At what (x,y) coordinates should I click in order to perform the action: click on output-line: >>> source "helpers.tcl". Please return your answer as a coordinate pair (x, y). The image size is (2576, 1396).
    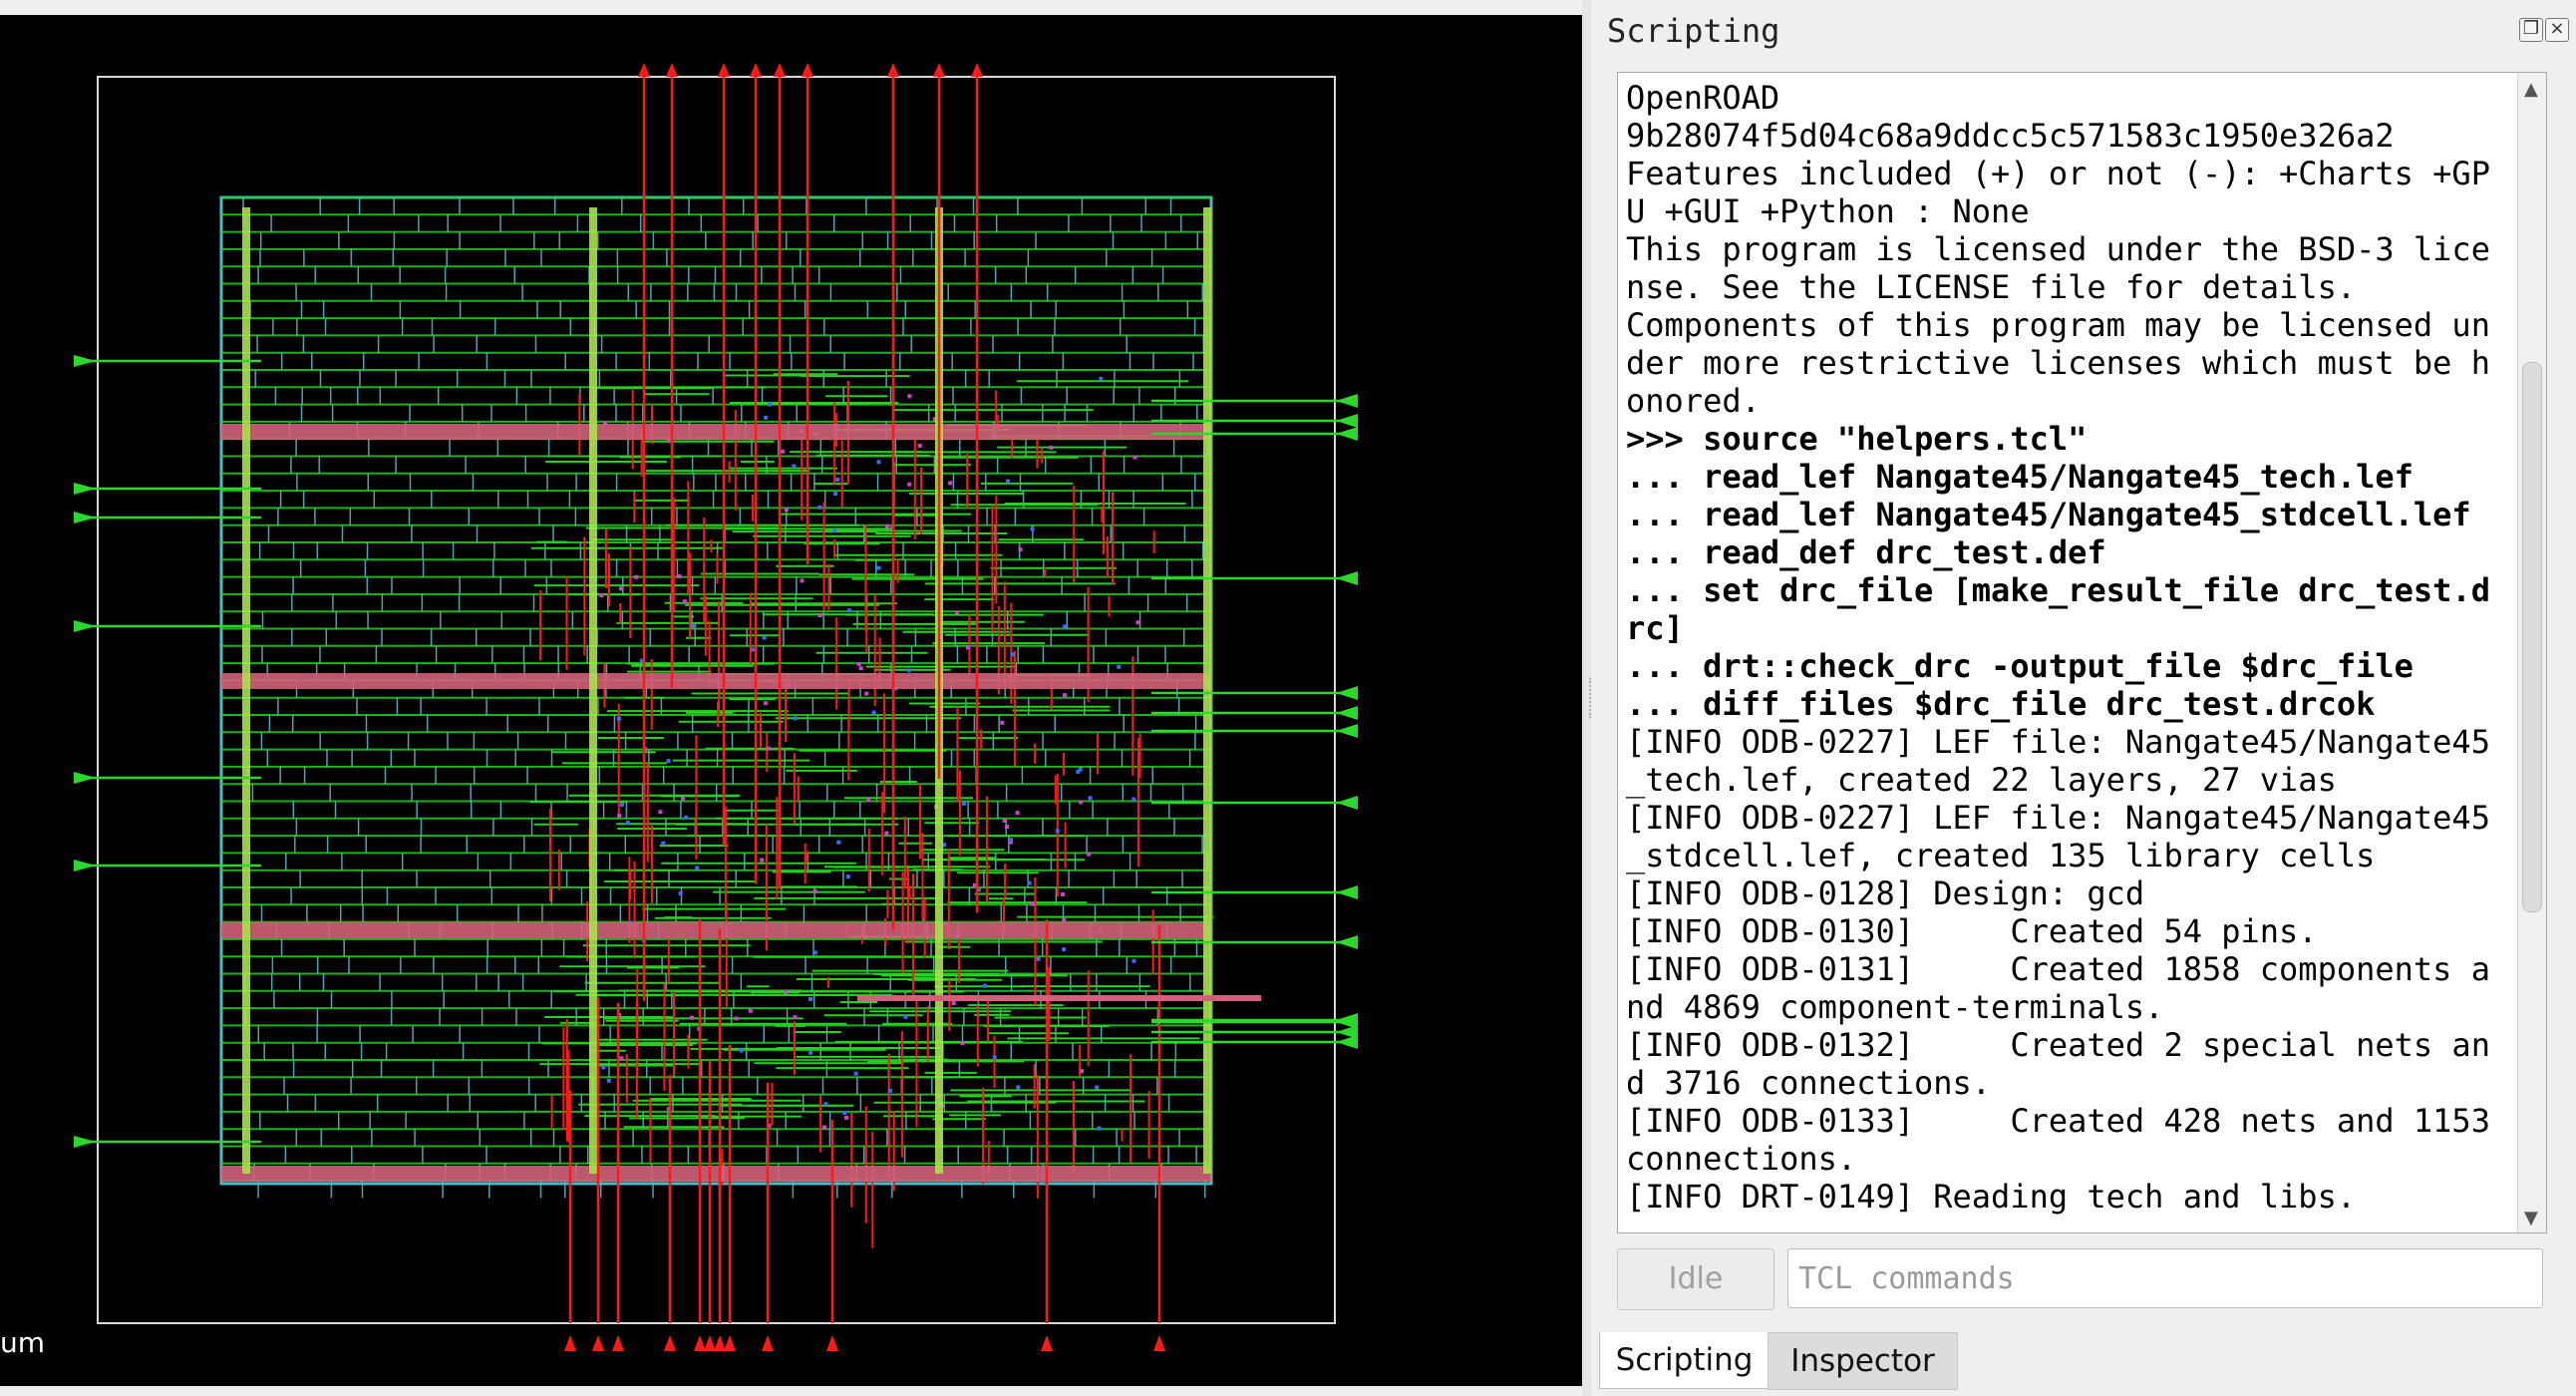
    Looking at the image, I should click on (1857, 439).